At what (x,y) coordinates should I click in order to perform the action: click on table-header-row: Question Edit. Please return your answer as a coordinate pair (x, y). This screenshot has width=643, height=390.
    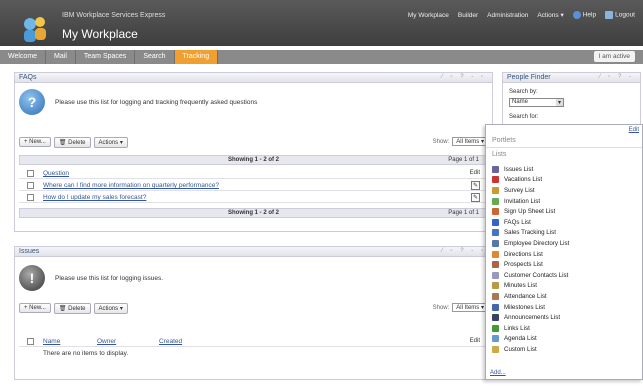
    Looking at the image, I should click on (253, 173).